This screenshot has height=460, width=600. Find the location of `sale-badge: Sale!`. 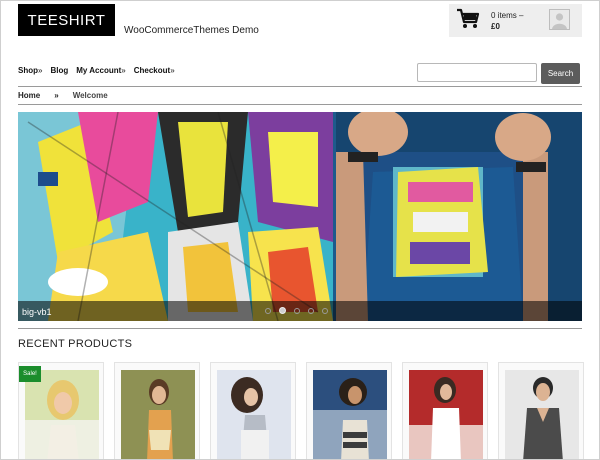

sale-badge: Sale! is located at coordinates (30, 374).